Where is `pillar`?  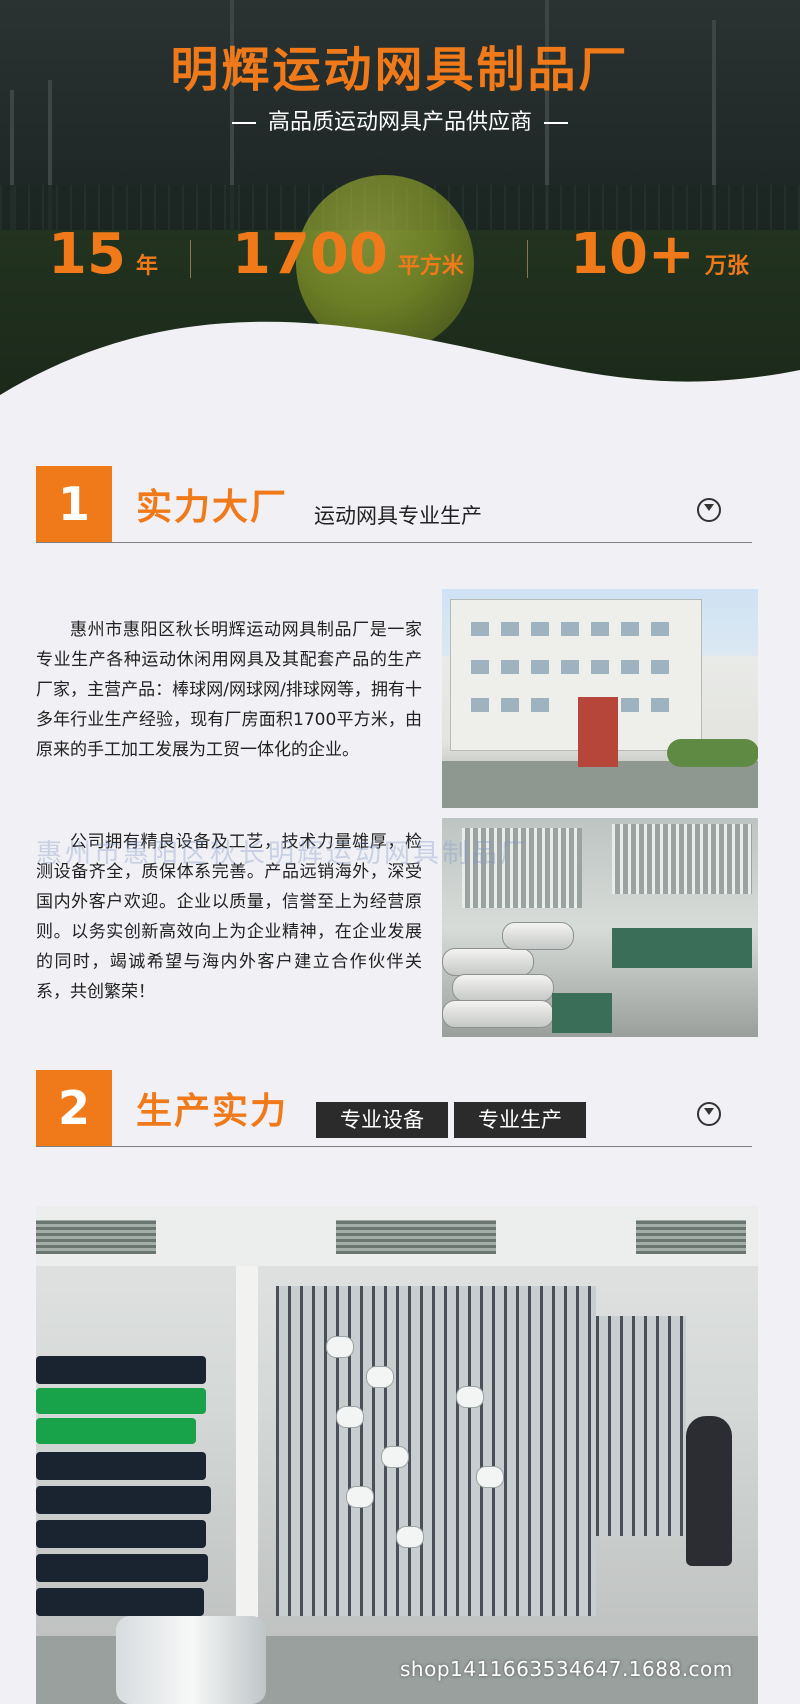 pillar is located at coordinates (247, 1466).